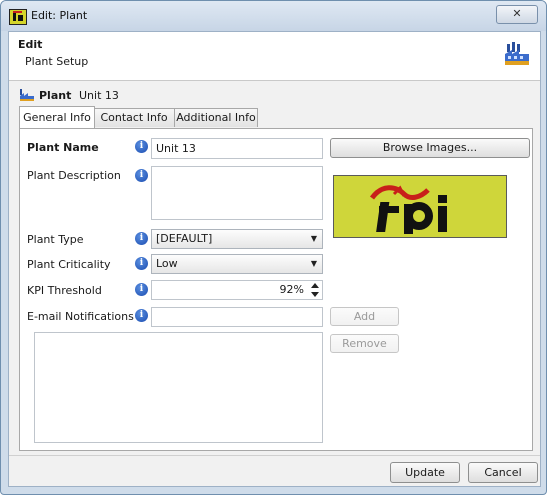 The image size is (547, 495). Describe the element at coordinates (216, 117) in the screenshot. I see `tab-additional-info: Additional Info` at that location.